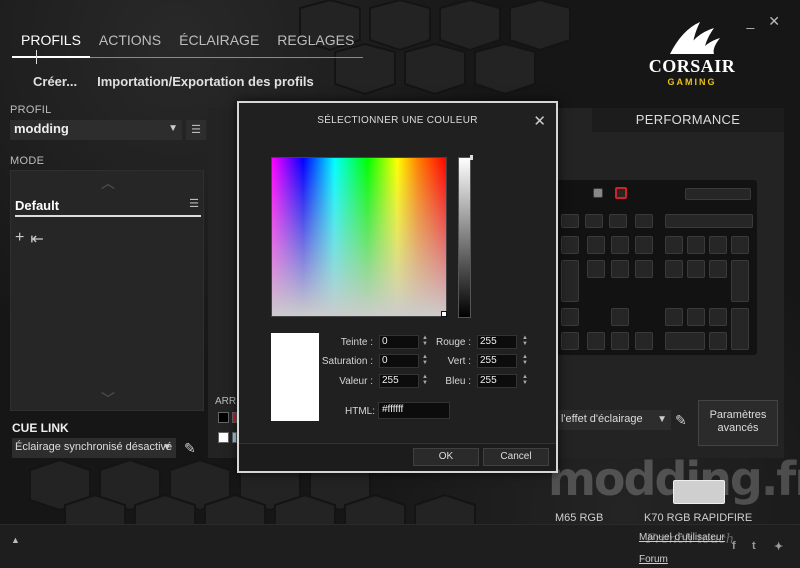  I want to click on swatch-black, so click(223, 417).